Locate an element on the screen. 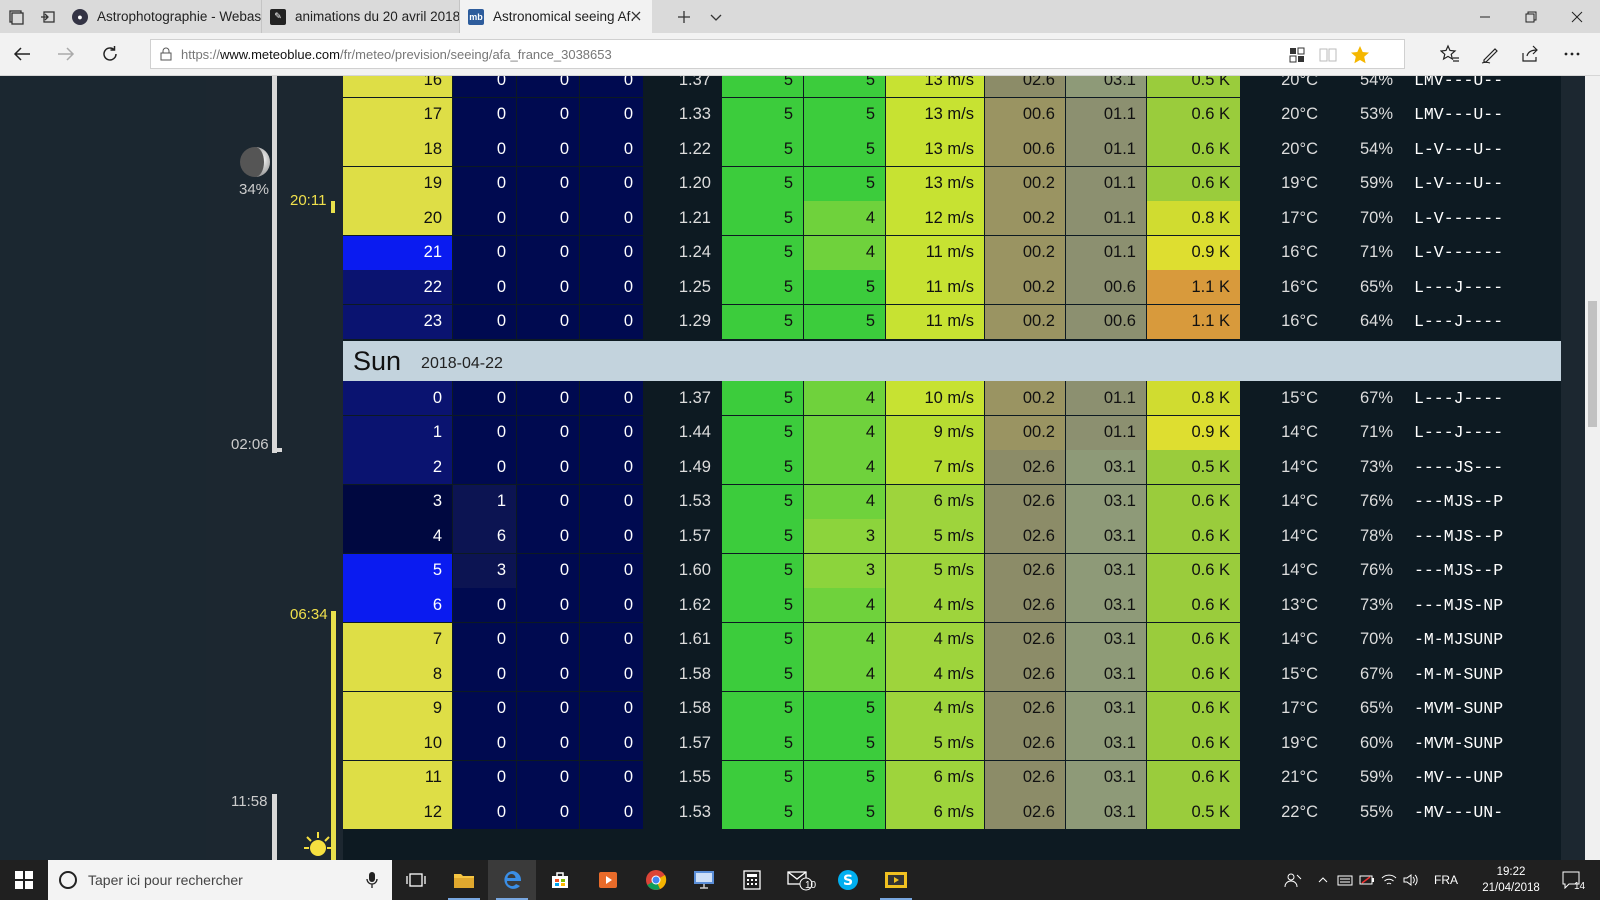  cell-rh: 53% is located at coordinates (1376, 114).